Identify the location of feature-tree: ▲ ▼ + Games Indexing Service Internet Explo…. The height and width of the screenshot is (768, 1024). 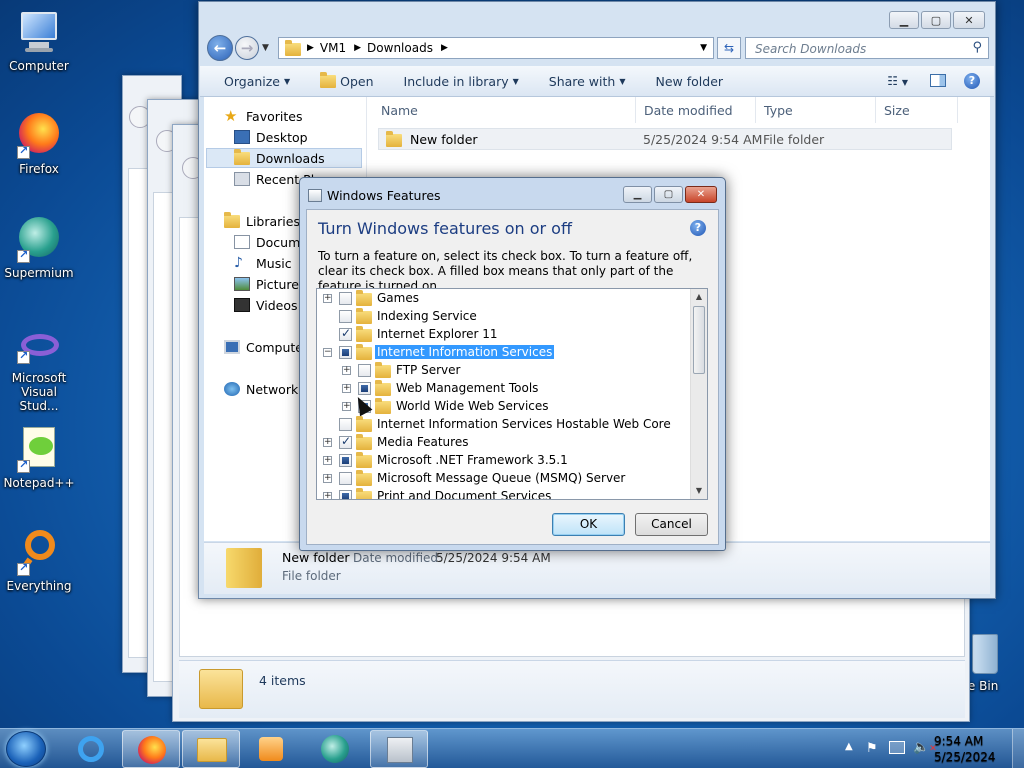
(512, 394).